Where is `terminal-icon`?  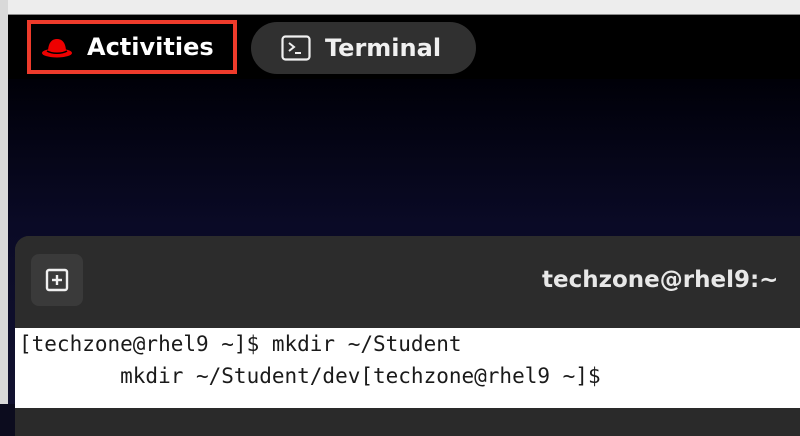 terminal-icon is located at coordinates (296, 48).